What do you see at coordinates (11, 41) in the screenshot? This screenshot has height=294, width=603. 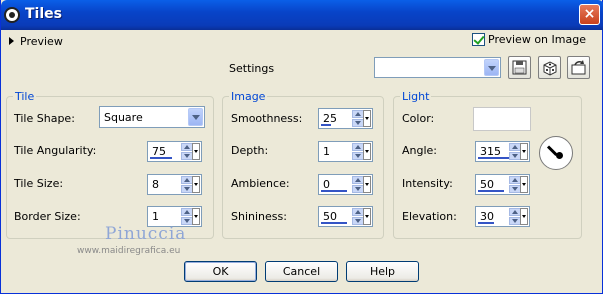 I see `expand-arrow-icon` at bounding box center [11, 41].